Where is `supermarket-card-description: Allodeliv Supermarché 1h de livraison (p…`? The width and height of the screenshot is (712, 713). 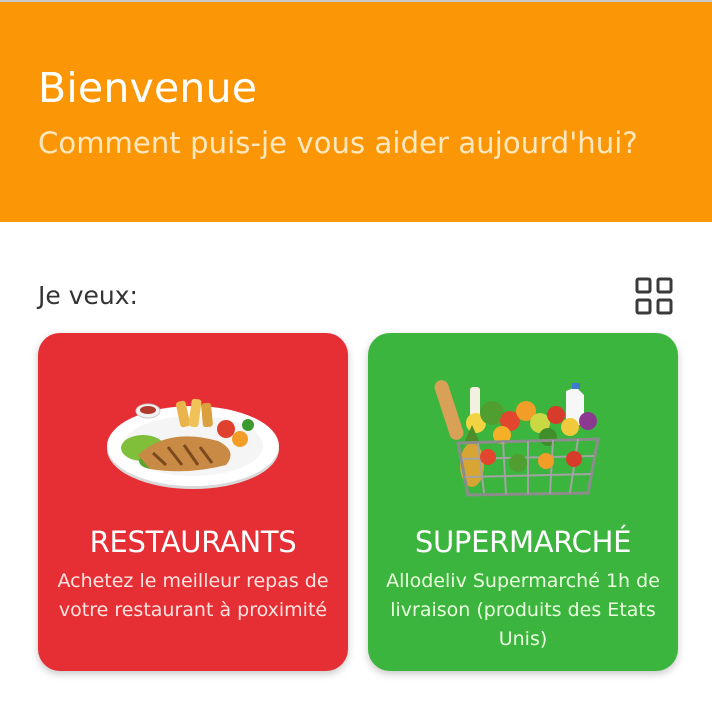 supermarket-card-description: Allodeliv Supermarché 1h de livraison (p… is located at coordinates (523, 610).